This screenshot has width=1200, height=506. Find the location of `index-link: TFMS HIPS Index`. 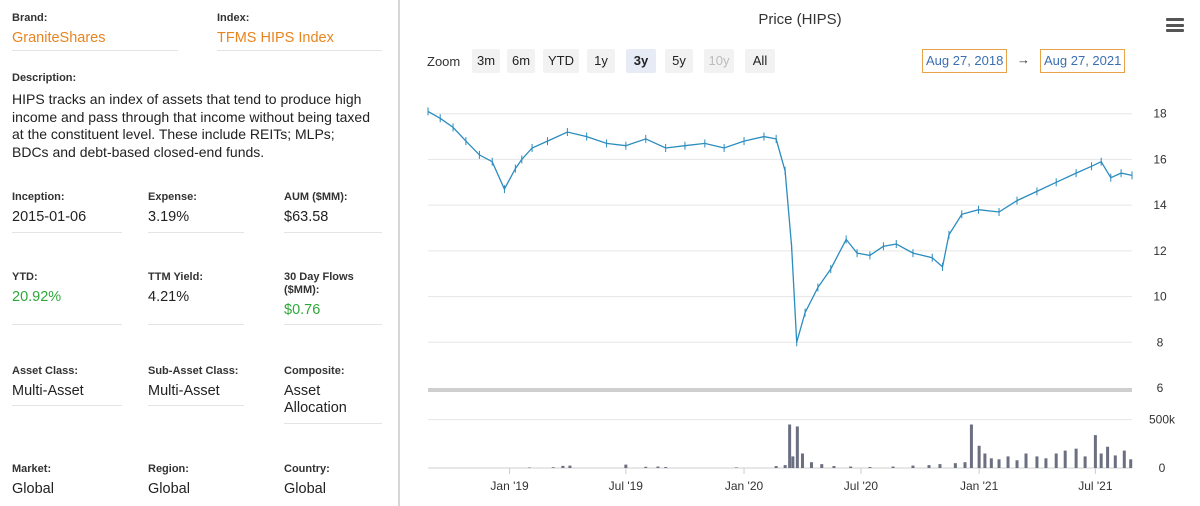

index-link: TFMS HIPS Index is located at coordinates (275, 38).